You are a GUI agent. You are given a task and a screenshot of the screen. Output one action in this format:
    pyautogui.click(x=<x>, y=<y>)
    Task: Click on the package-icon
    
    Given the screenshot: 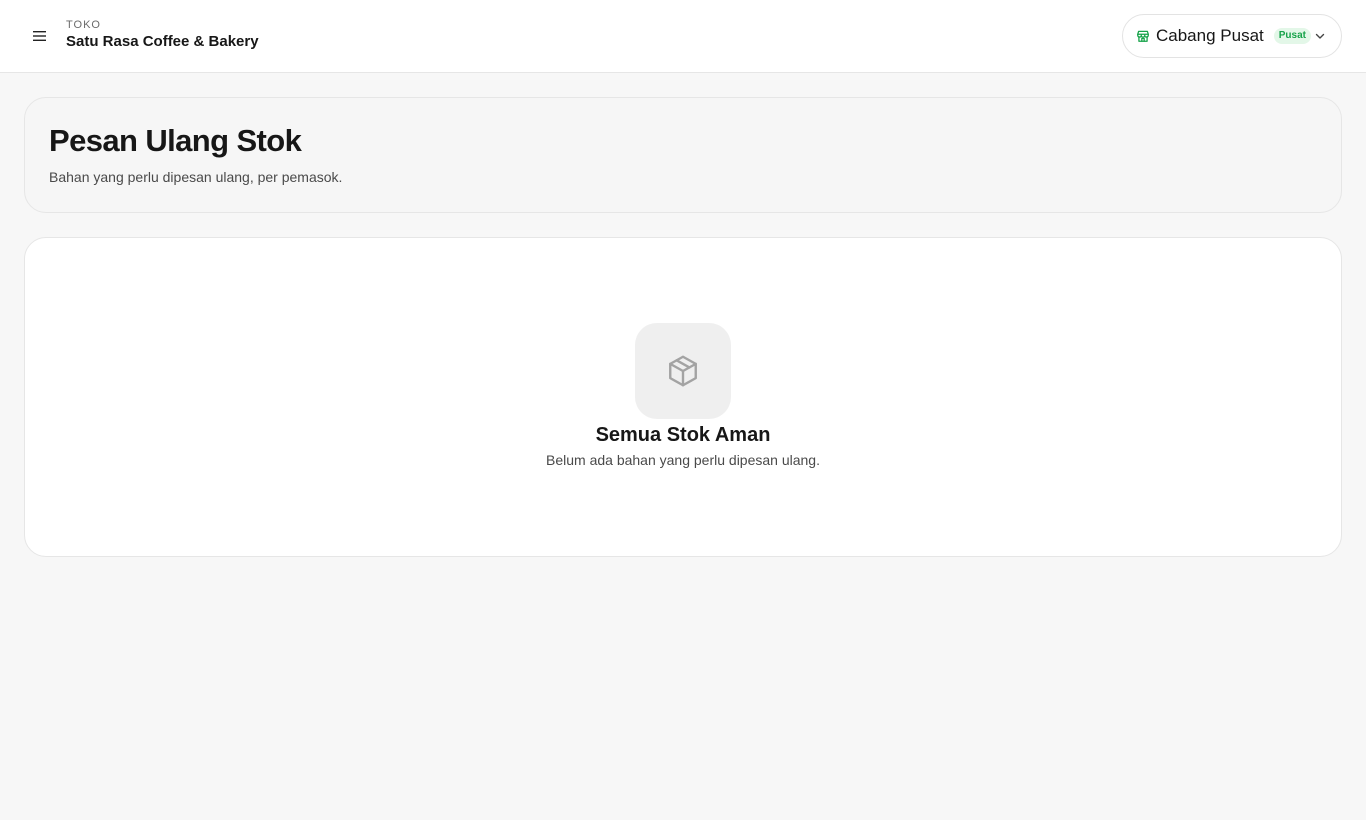 What is the action you would take?
    pyautogui.click(x=683, y=371)
    